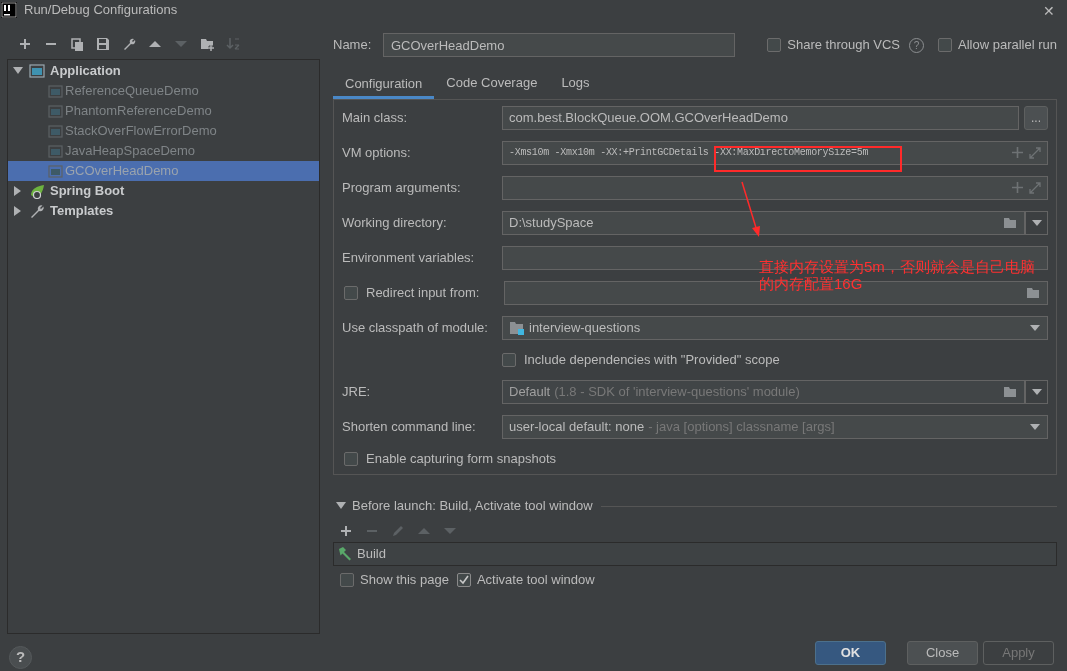  Describe the element at coordinates (163, 111) in the screenshot. I see `tree-item: PhantomReferenceDemo` at that location.